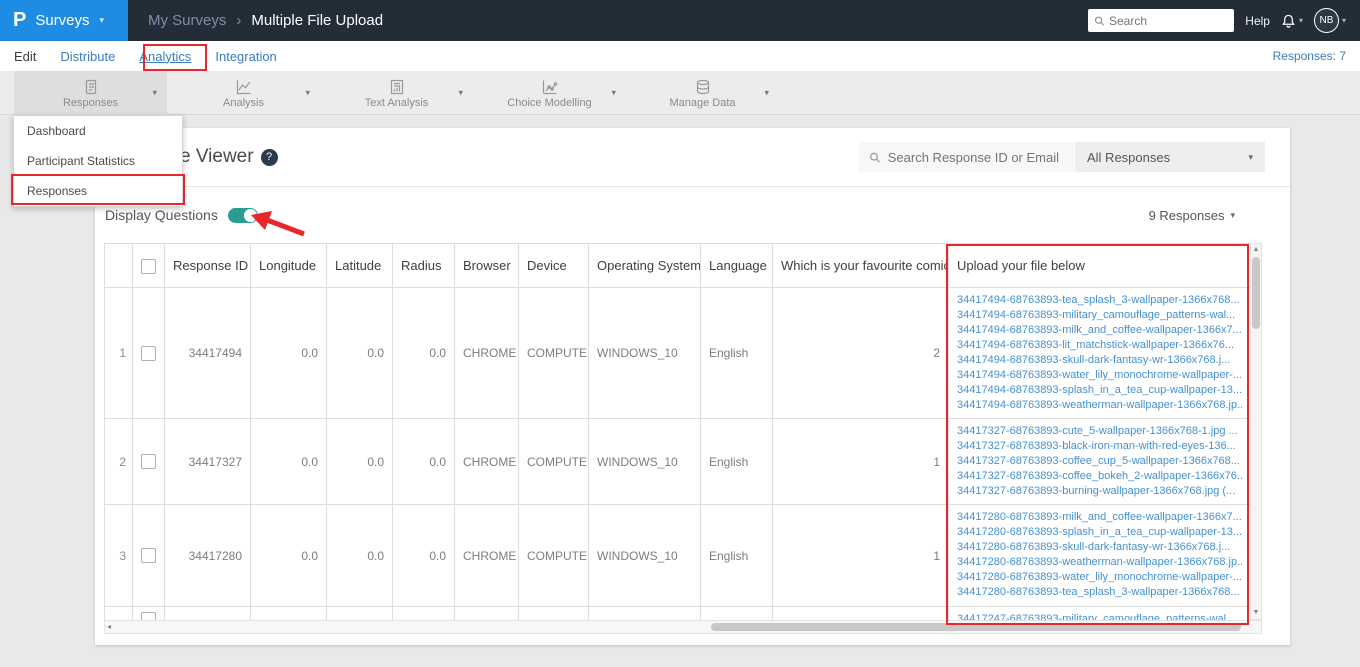 This screenshot has width=1360, height=667. Describe the element at coordinates (359, 461) in the screenshot. I see `latitude-cell: 0.0` at that location.